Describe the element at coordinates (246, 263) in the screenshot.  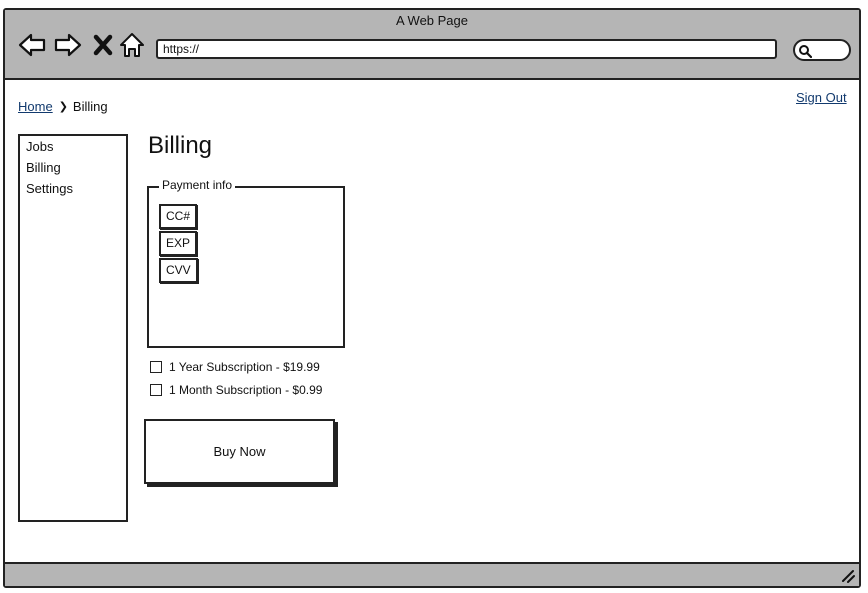
I see `payment-info-fieldset: Payment info CC# EXP CVV` at that location.